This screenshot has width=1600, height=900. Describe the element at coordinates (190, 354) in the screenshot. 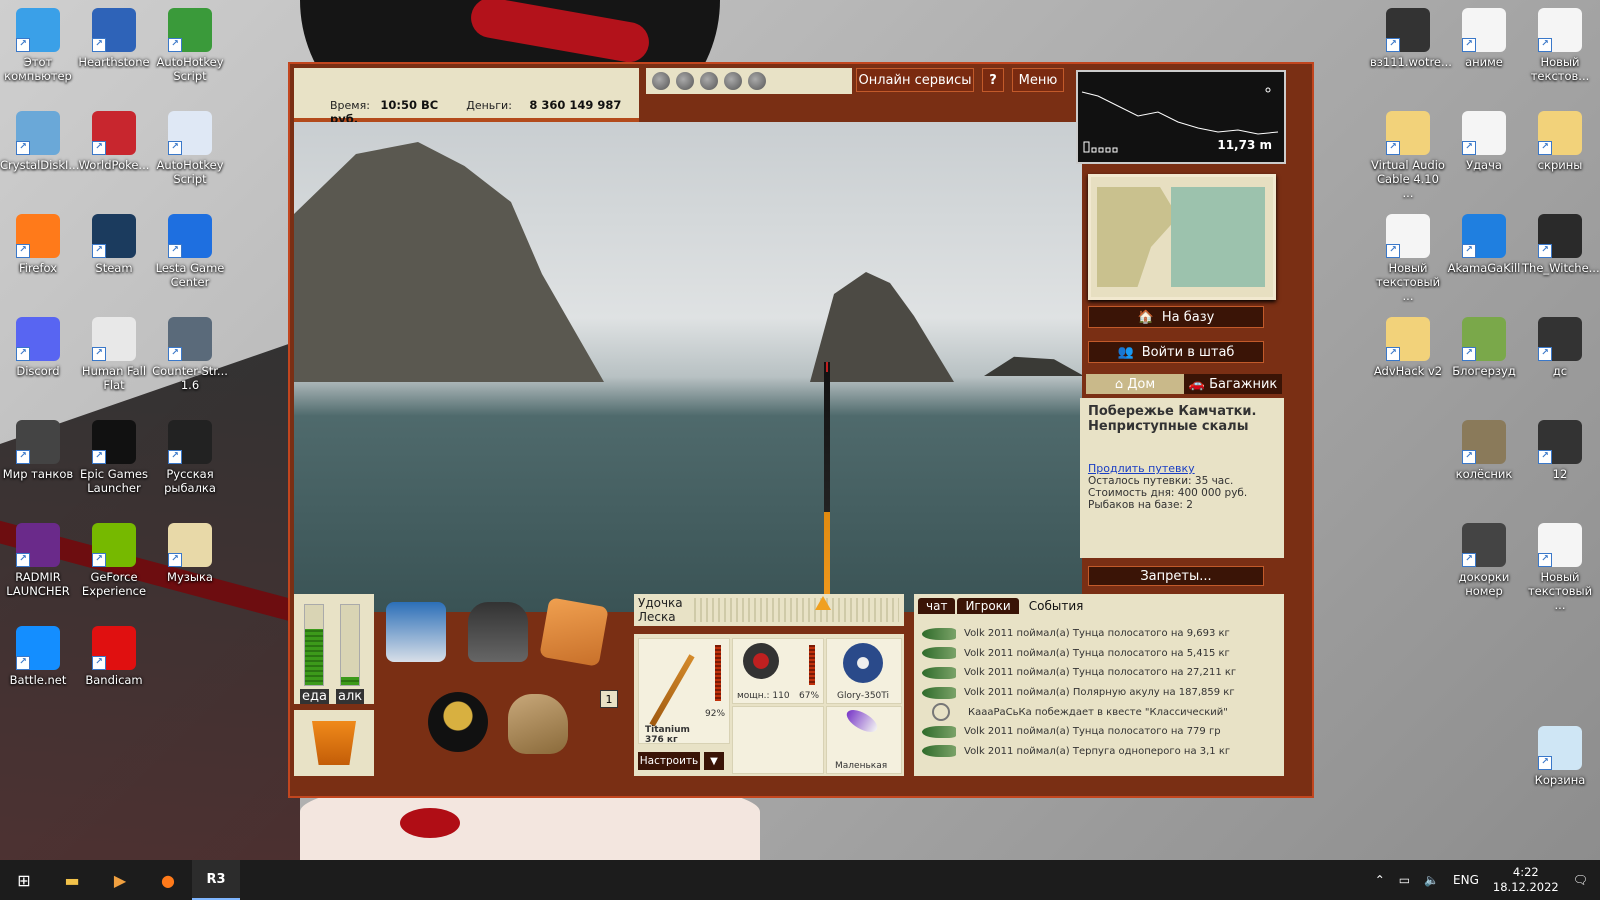

I see `desktop-icon: ↗ Counter-Str... 1.6` at that location.